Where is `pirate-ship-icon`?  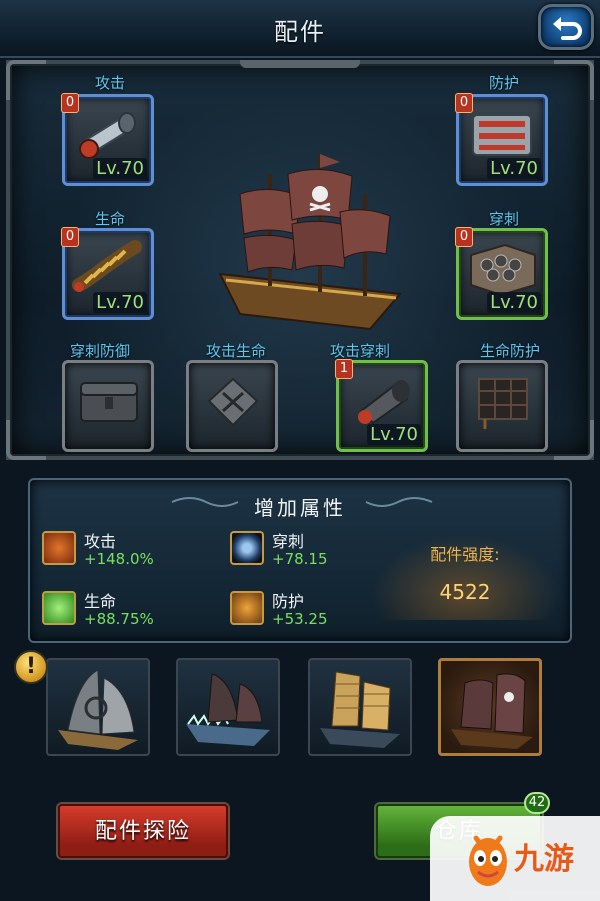 pirate-ship-icon is located at coordinates (492, 711).